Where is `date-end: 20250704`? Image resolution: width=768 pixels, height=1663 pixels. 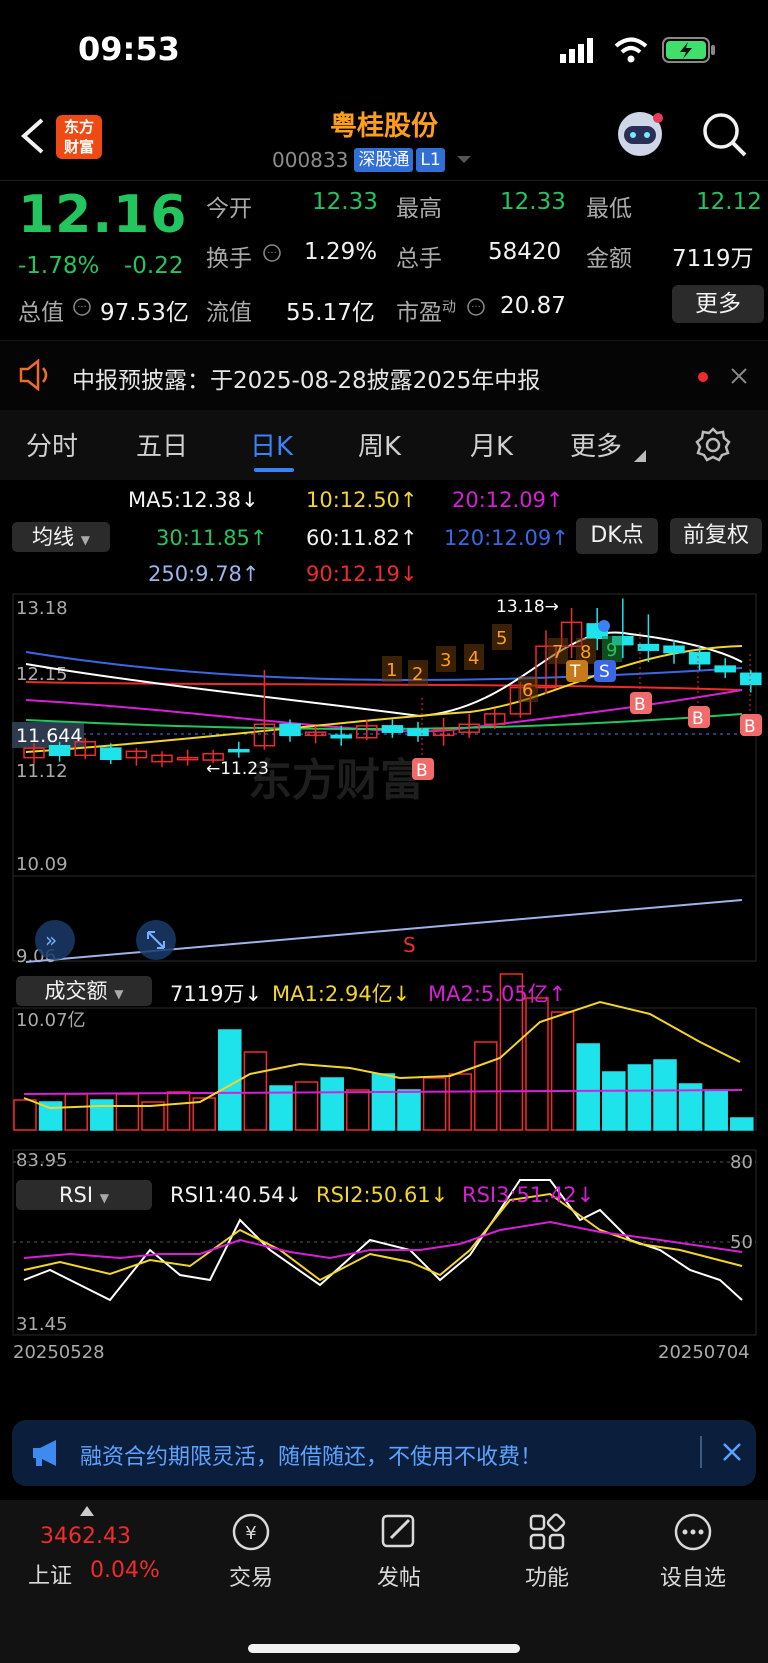 date-end: 20250704 is located at coordinates (704, 1352).